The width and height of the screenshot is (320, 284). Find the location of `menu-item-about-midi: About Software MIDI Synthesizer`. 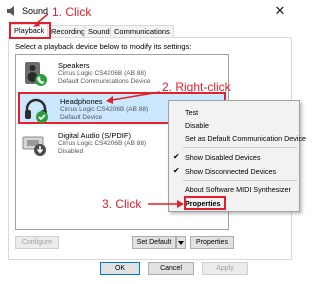

menu-item-about-midi: About Software MIDI Synthesizer is located at coordinates (238, 189).